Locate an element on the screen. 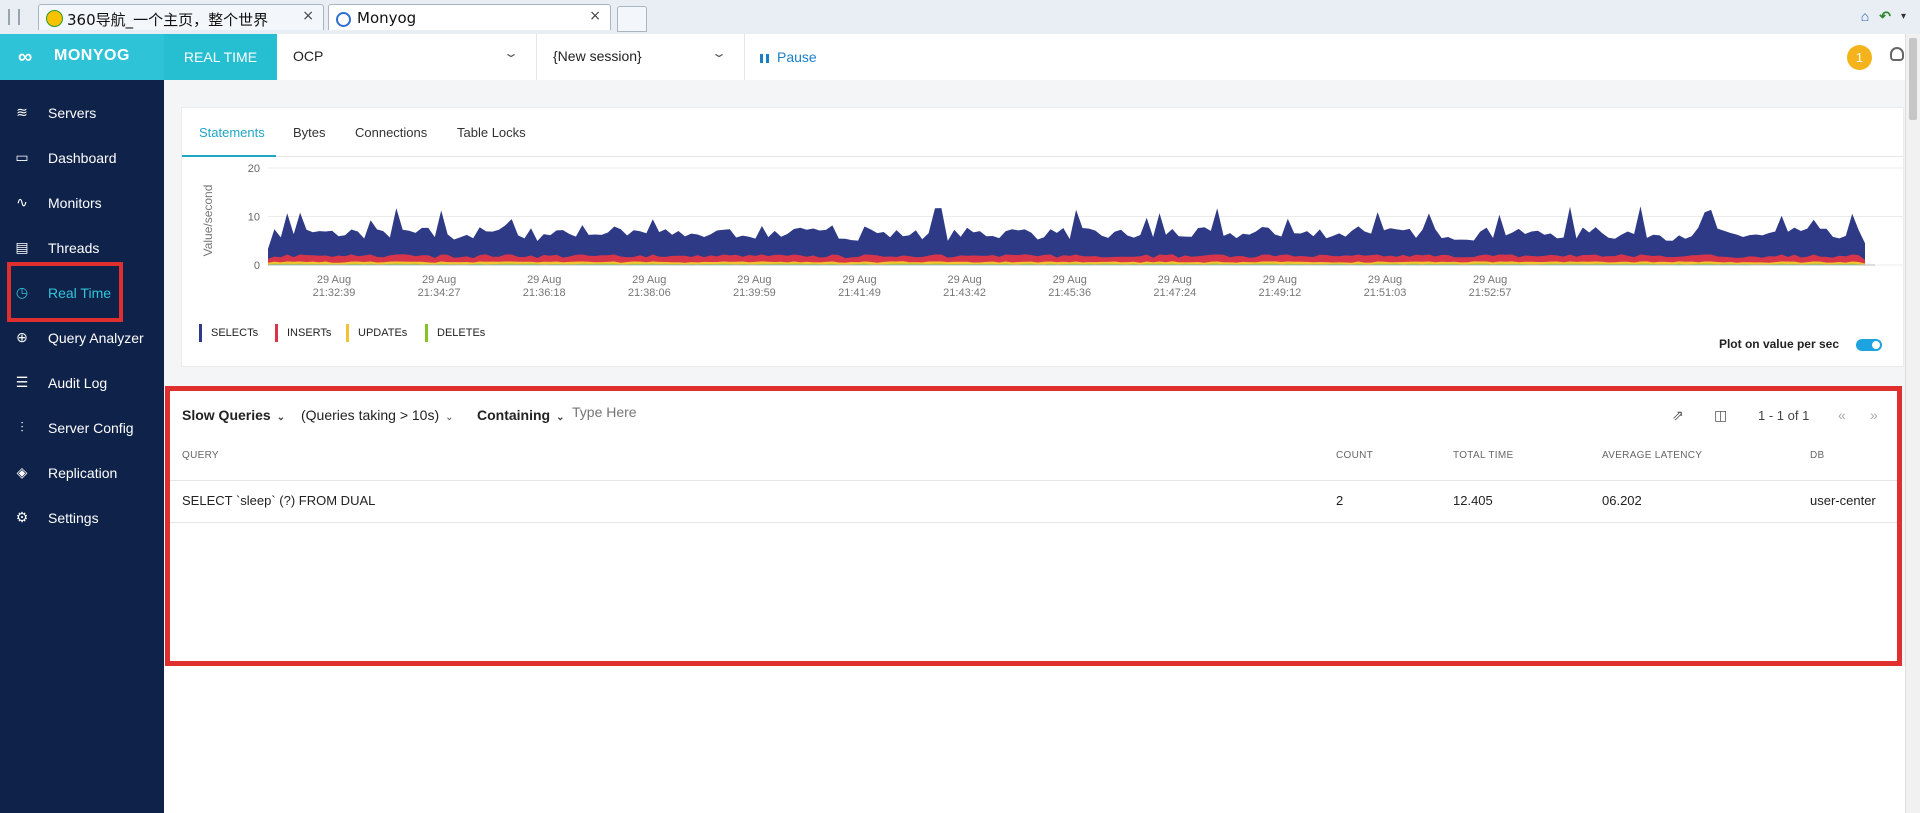 The height and width of the screenshot is (813, 1920). sidebar-item-label: Dashboard is located at coordinates (82, 158).